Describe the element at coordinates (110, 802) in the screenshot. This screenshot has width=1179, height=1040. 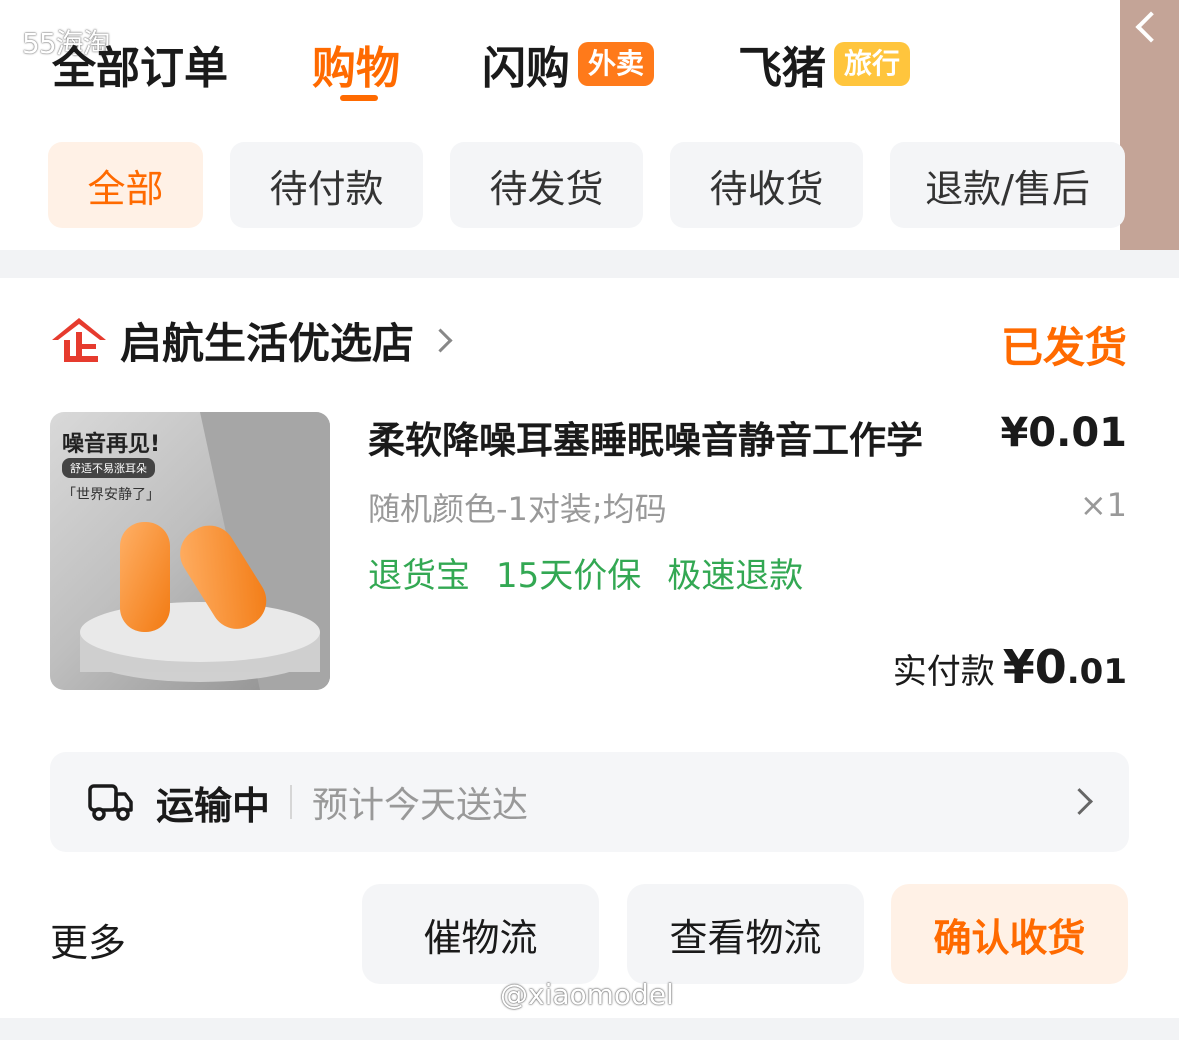
I see `truck-icon` at that location.